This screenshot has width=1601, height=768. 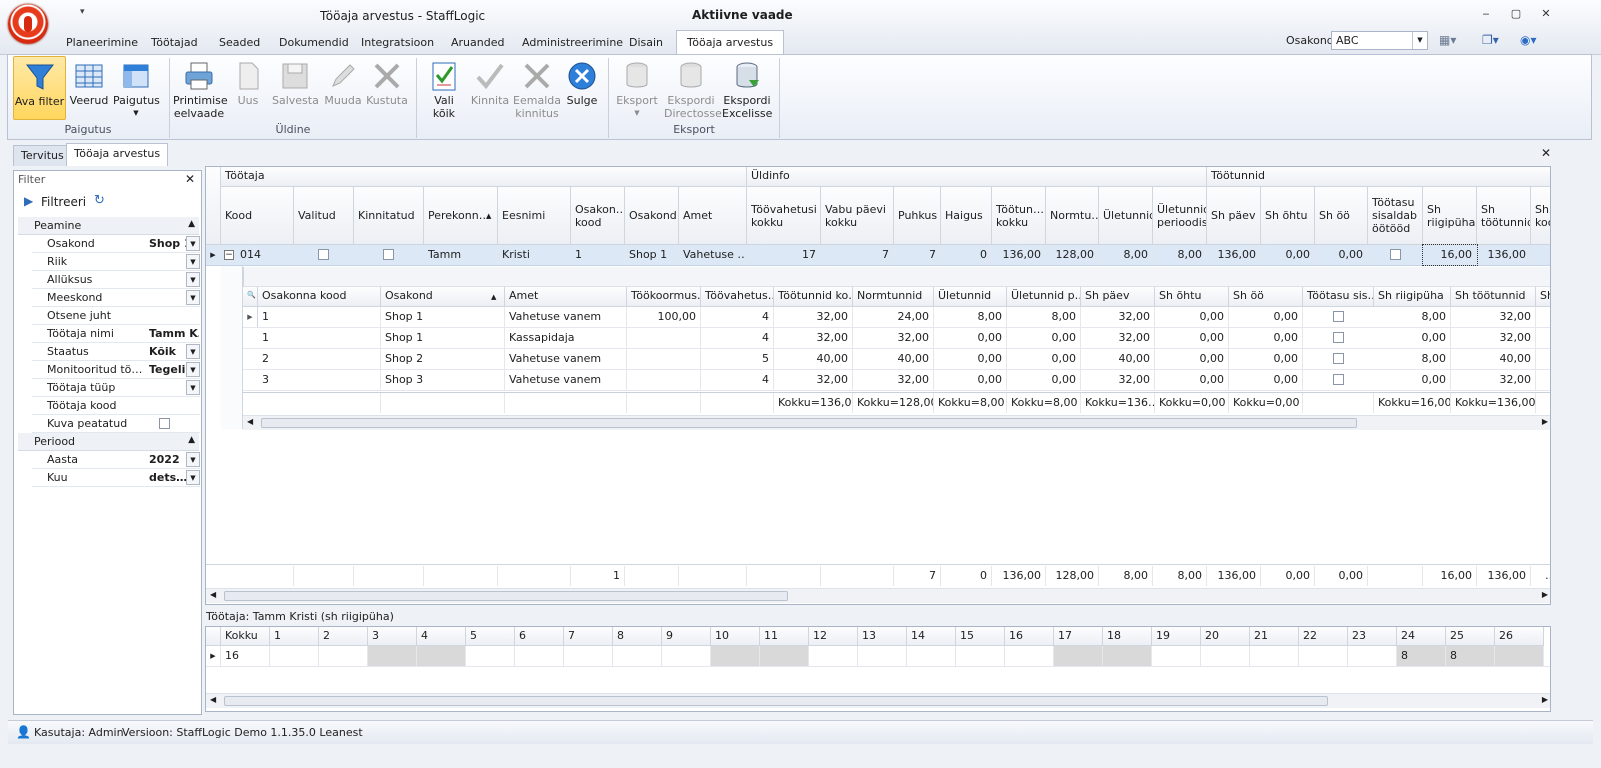 I want to click on open-filter-button: Ava filter, so click(x=39, y=88).